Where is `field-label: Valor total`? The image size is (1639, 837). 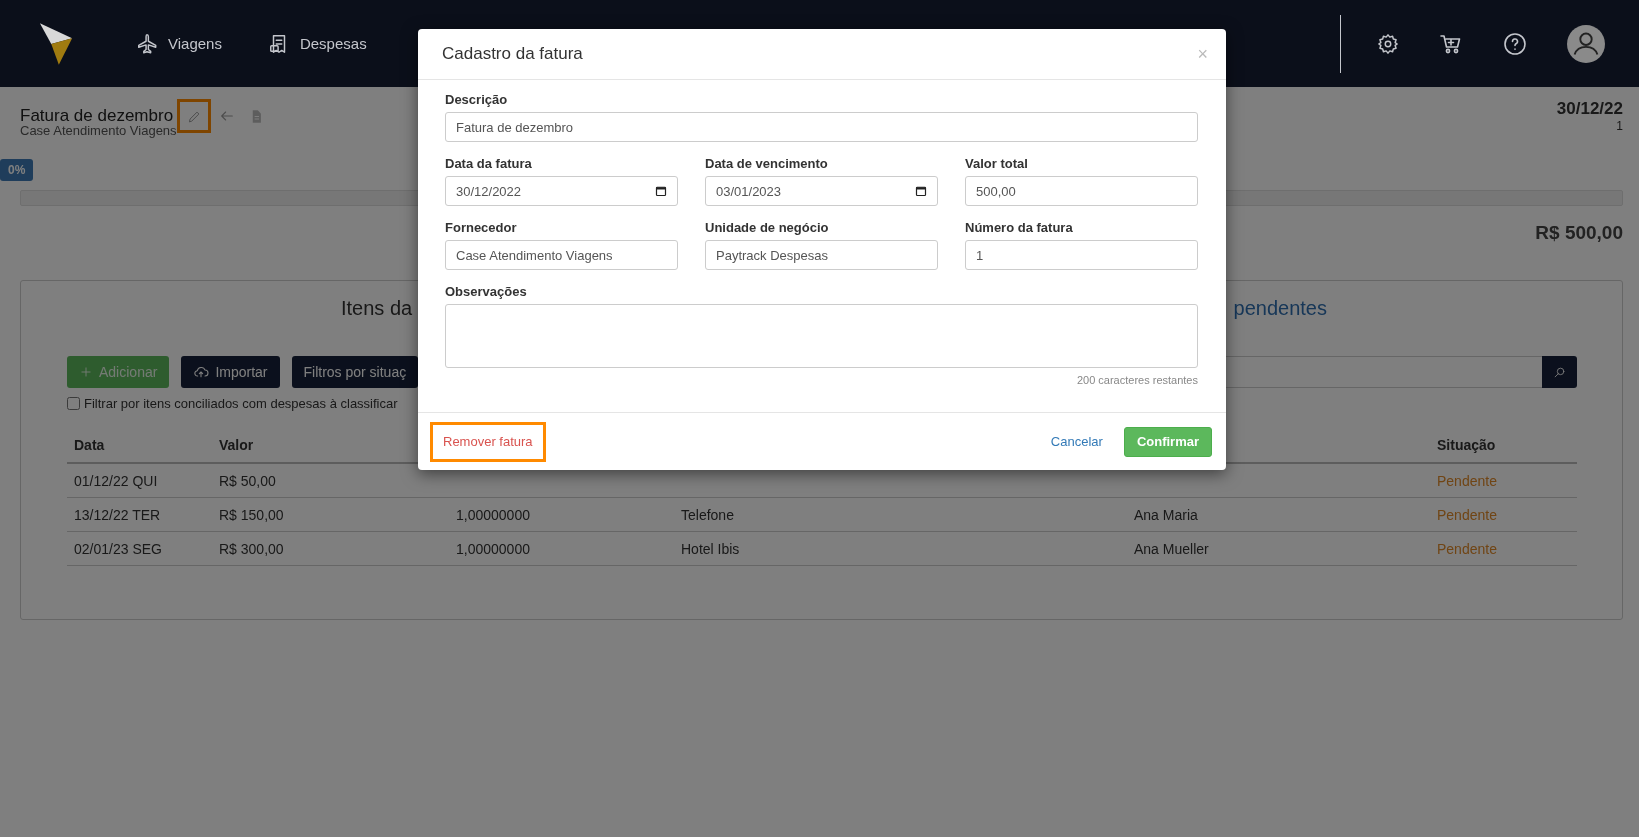 field-label: Valor total is located at coordinates (997, 163).